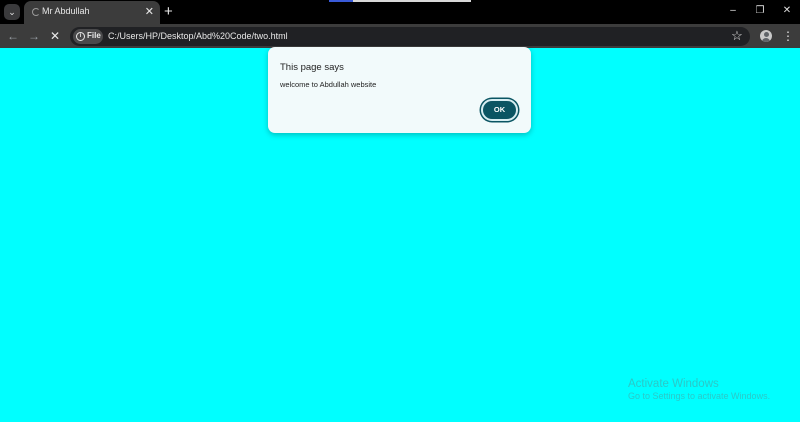 The height and width of the screenshot is (422, 800). Describe the element at coordinates (766, 40) in the screenshot. I see `avatar-body` at that location.